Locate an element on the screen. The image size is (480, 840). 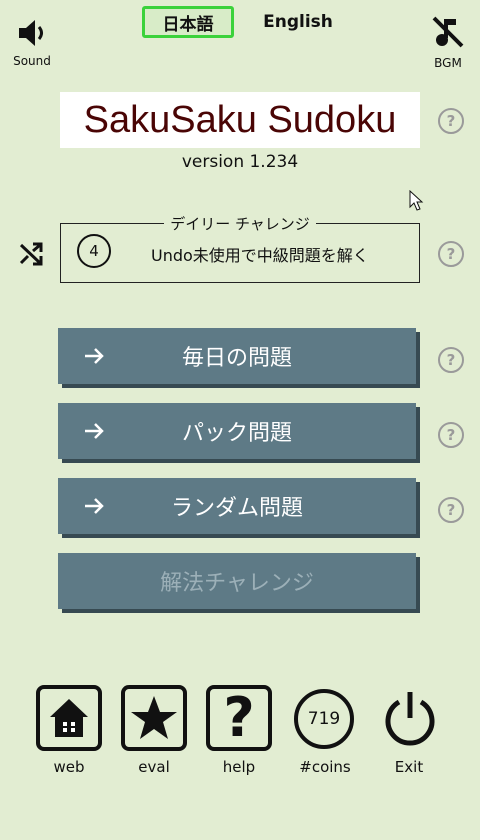
coins-counter: 719 is located at coordinates (324, 719).